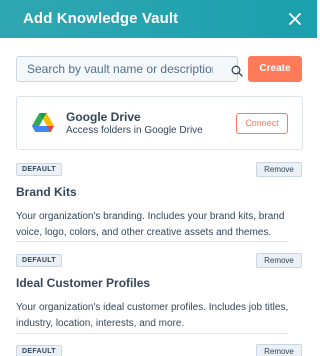 Image resolution: width=320 pixels, height=356 pixels. Describe the element at coordinates (83, 283) in the screenshot. I see `vault-title: Ideal Customer Profiles` at that location.